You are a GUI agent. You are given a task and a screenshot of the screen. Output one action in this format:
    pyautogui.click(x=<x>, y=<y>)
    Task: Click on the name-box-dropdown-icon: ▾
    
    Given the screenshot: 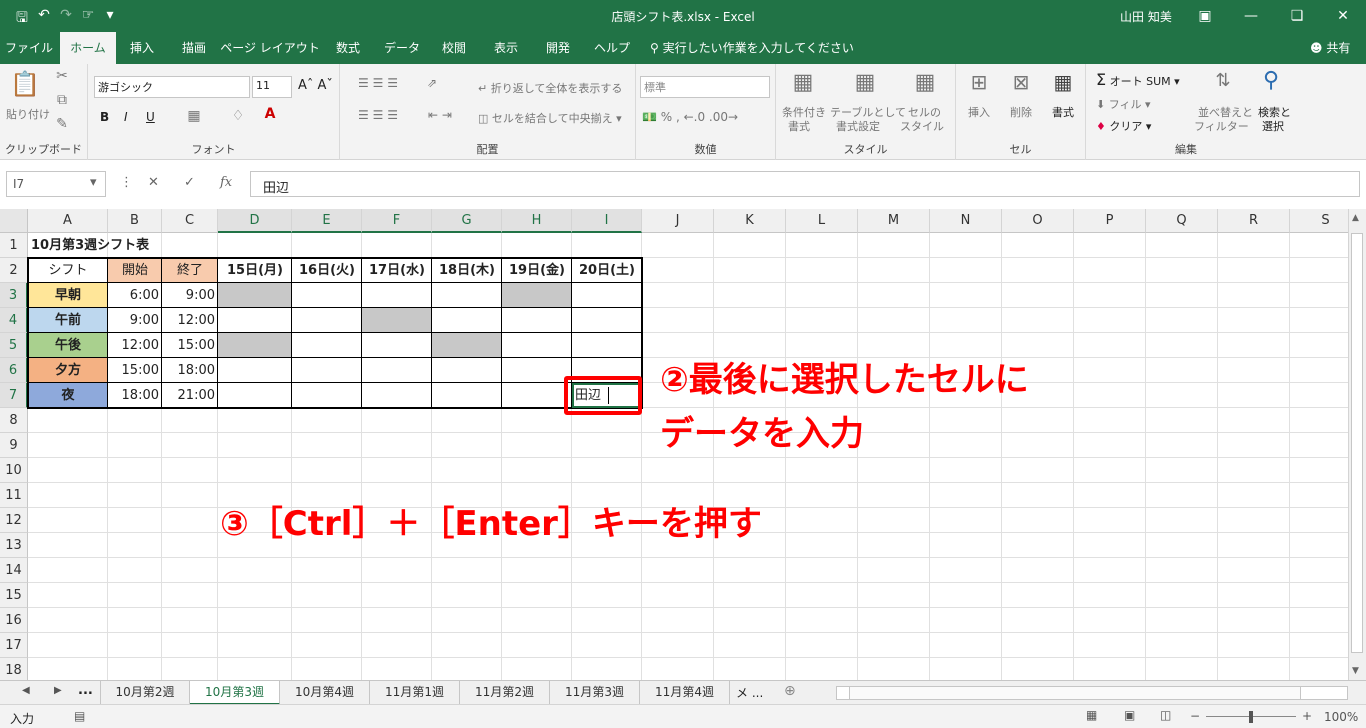 What is the action you would take?
    pyautogui.click(x=93, y=182)
    